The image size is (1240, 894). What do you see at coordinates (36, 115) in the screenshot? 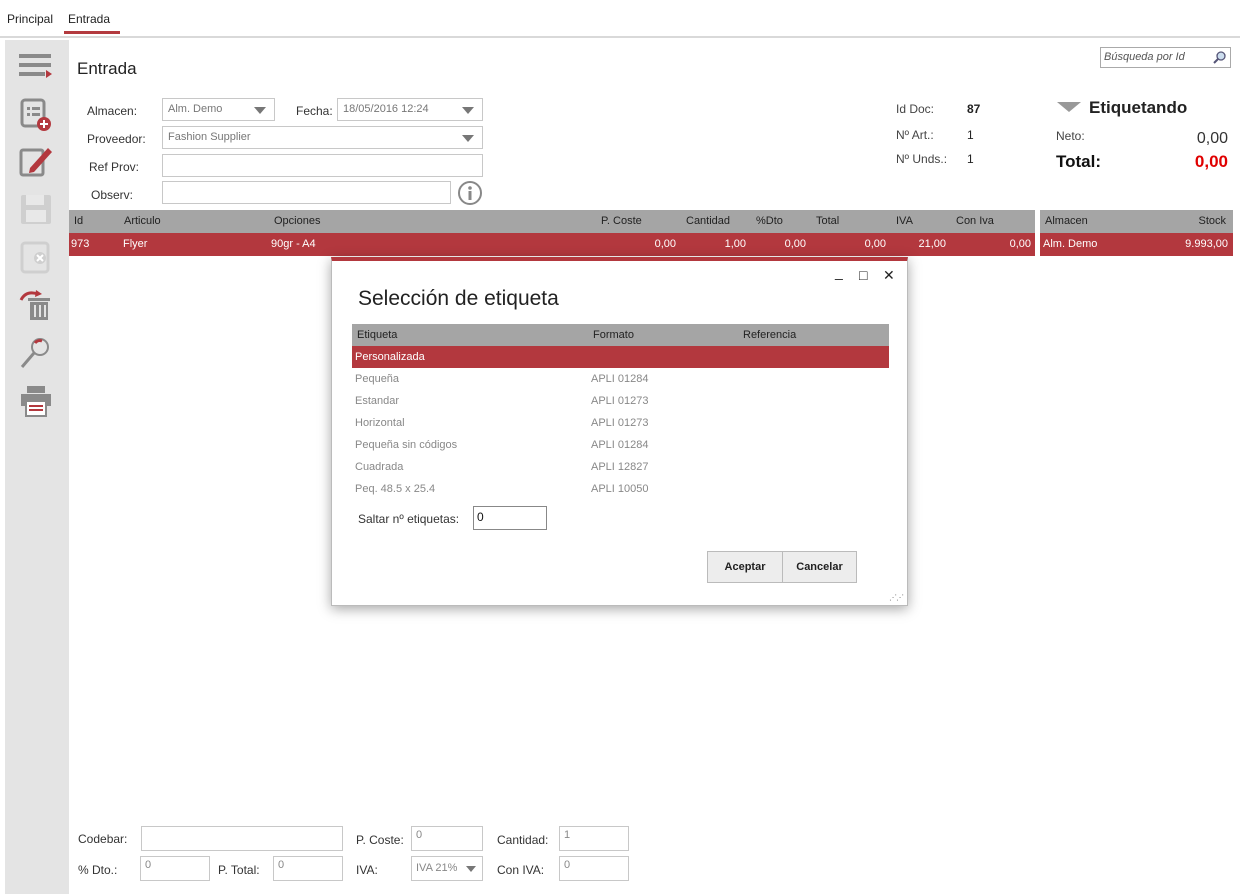
I see `new-document-icon` at bounding box center [36, 115].